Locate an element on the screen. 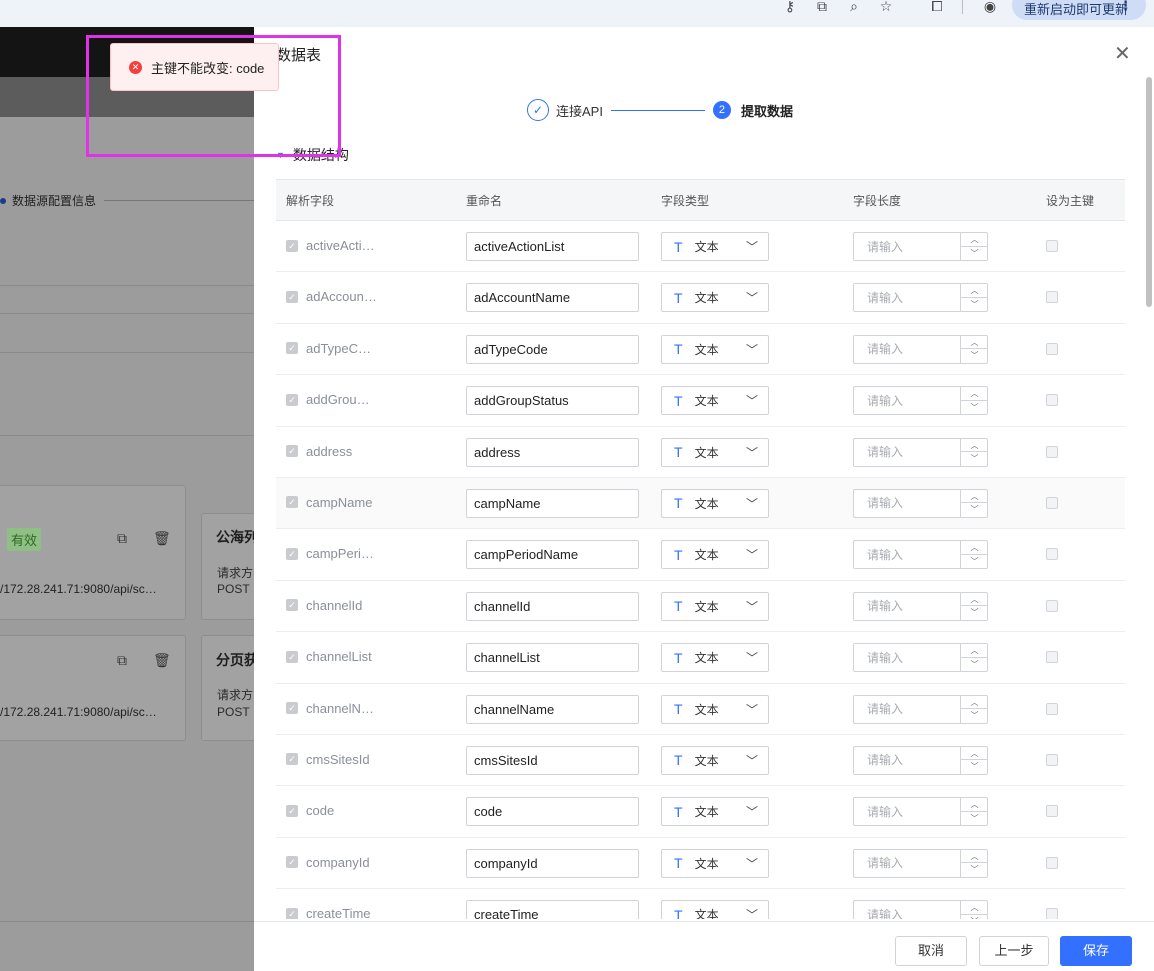  cancel-button: 取消 is located at coordinates (931, 951).